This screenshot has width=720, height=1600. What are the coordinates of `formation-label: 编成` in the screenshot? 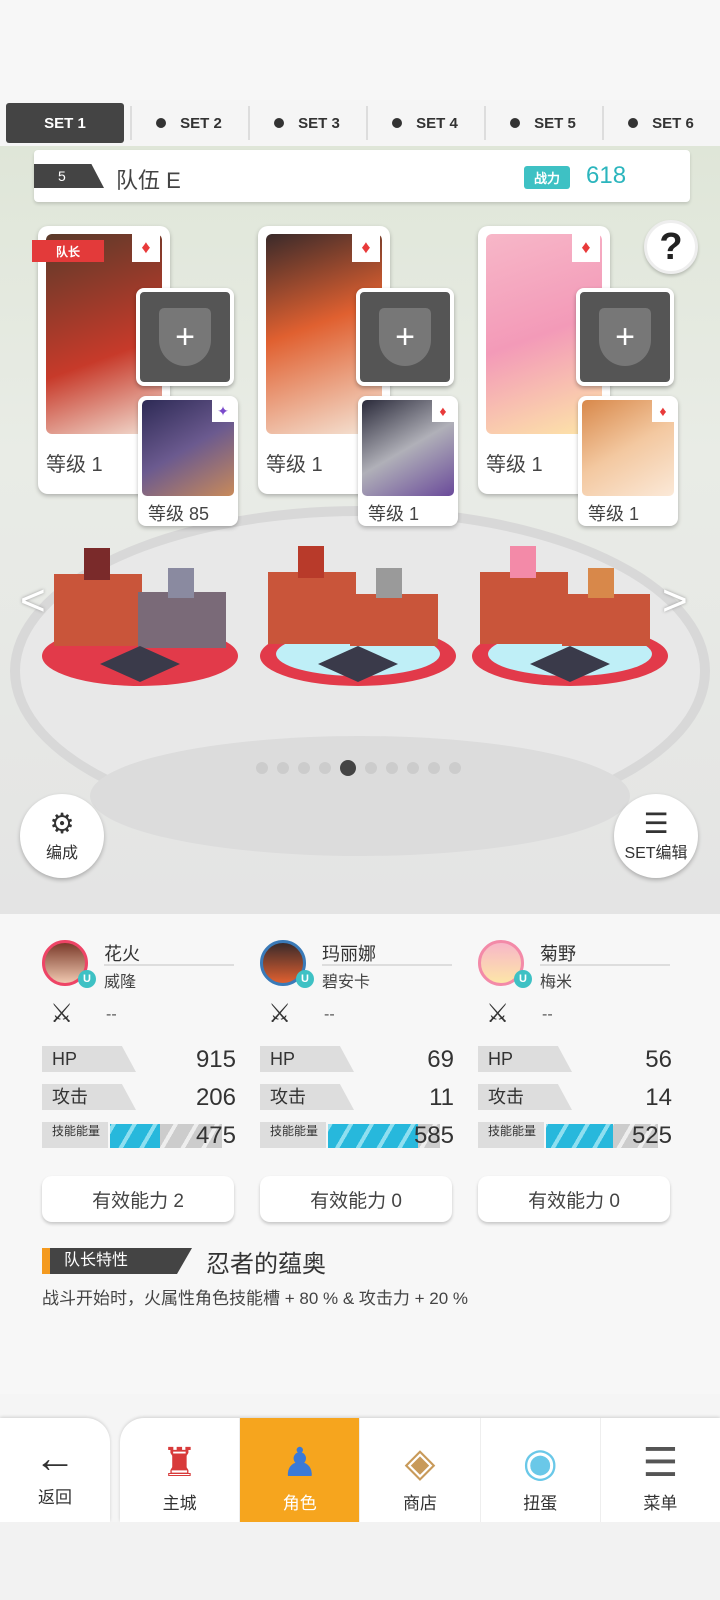 It's located at (61, 853).